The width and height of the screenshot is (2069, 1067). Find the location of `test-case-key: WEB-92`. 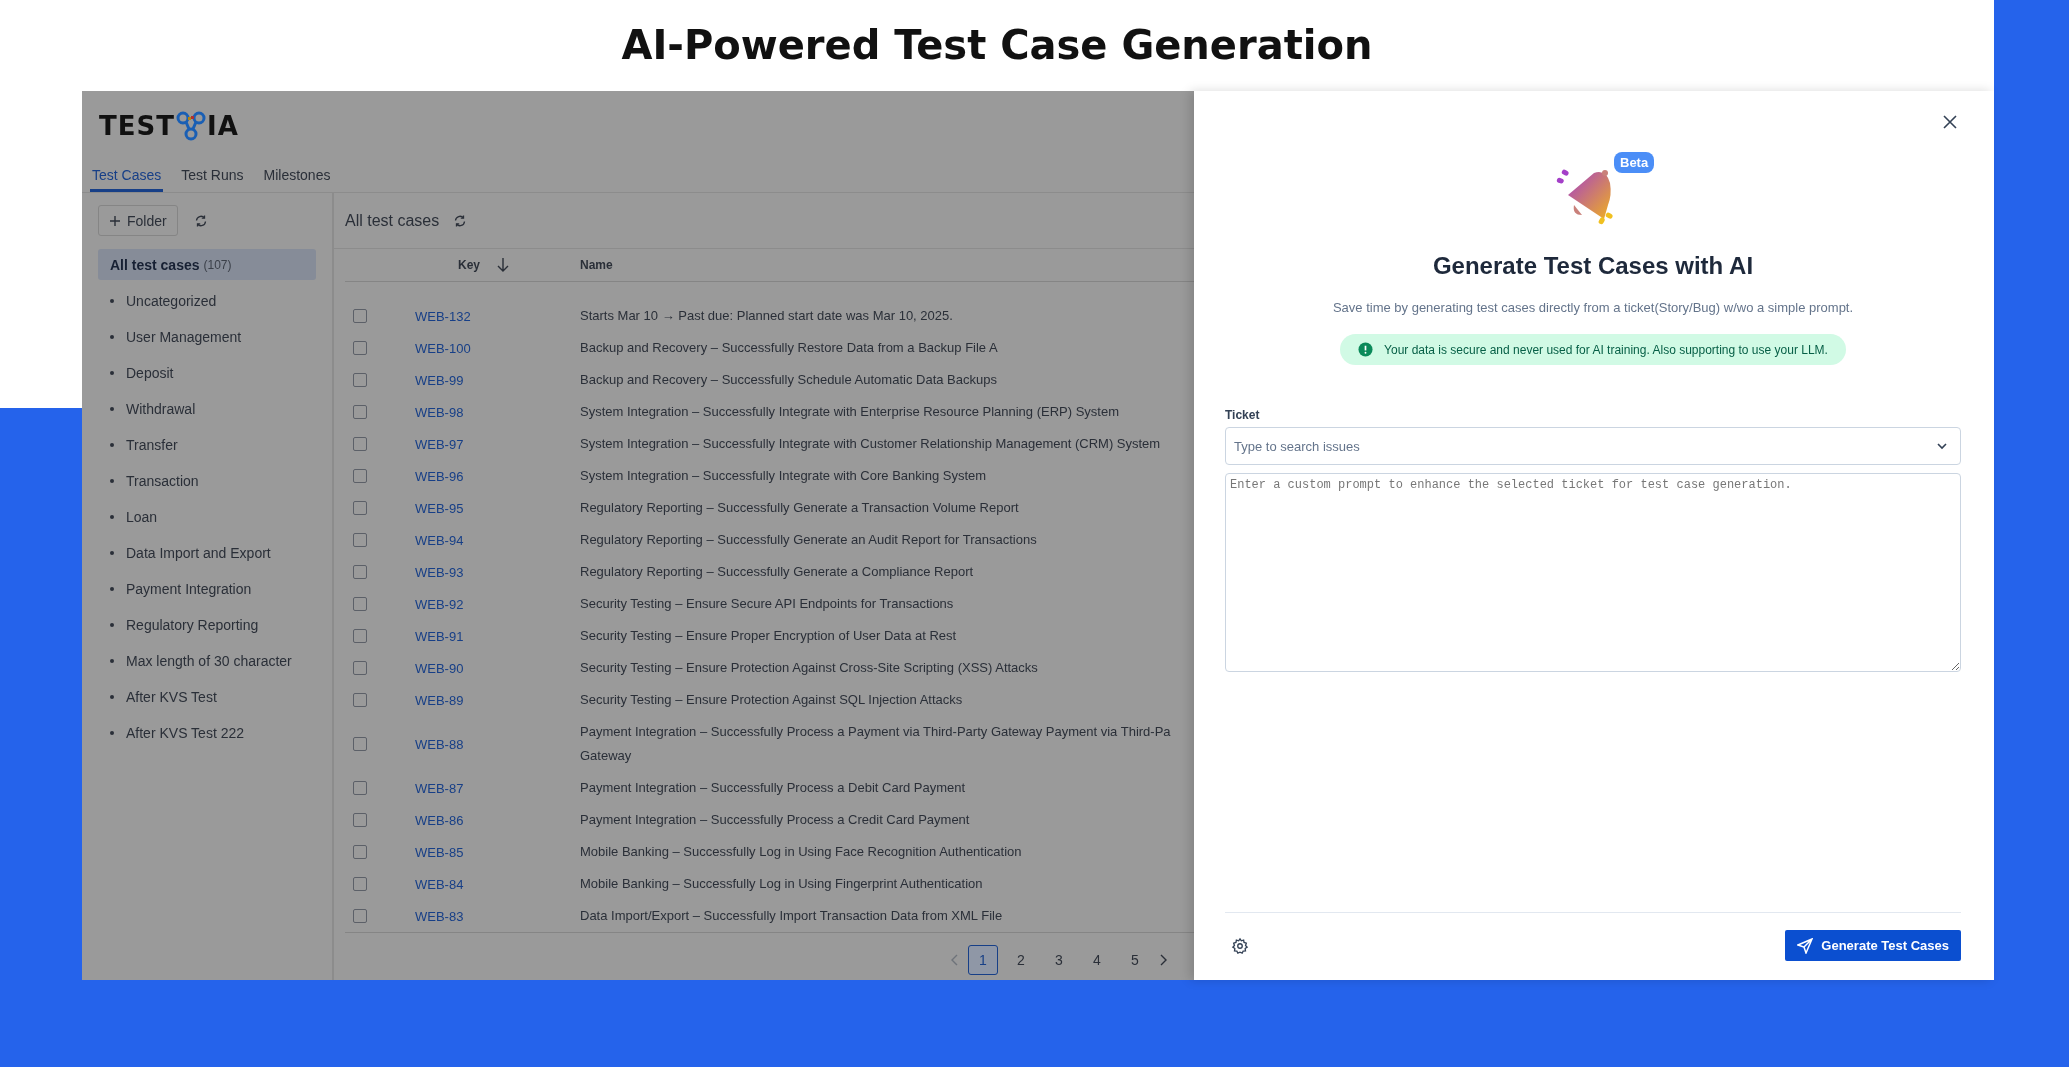

test-case-key: WEB-92 is located at coordinates (439, 604).